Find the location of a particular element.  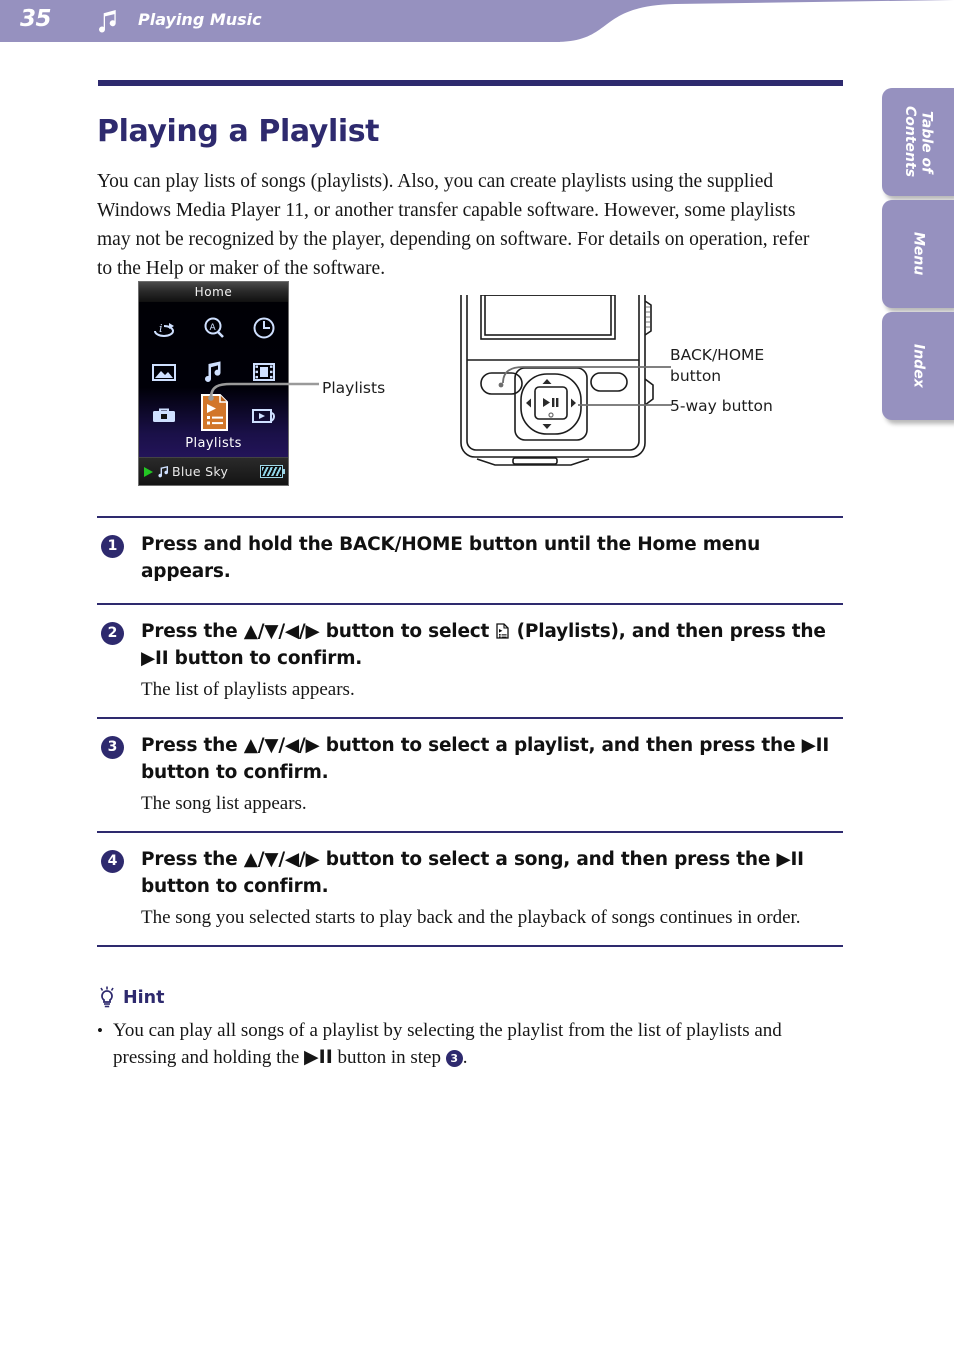

callout-label-five-way-button: 5-way button is located at coordinates (721, 406).